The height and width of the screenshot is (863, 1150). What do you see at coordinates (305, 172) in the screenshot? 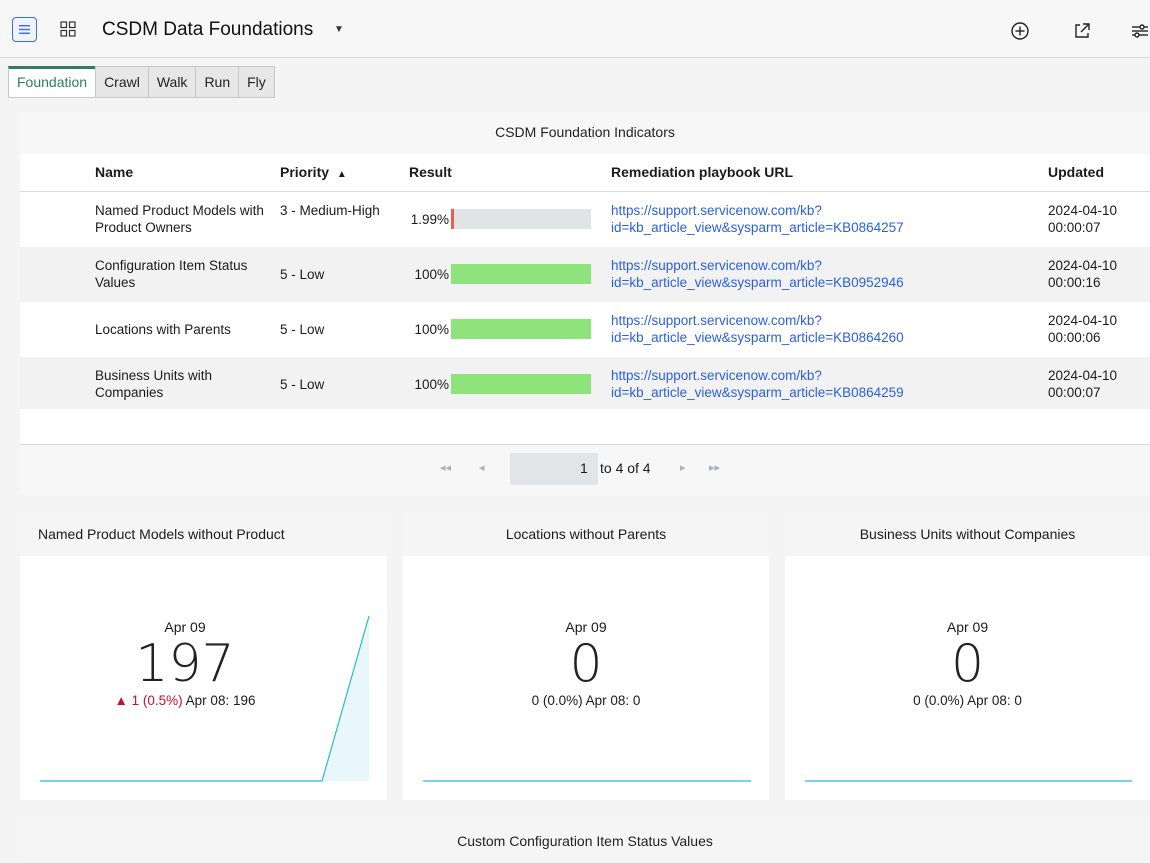
I see `column-header-priority-label: Priority` at bounding box center [305, 172].